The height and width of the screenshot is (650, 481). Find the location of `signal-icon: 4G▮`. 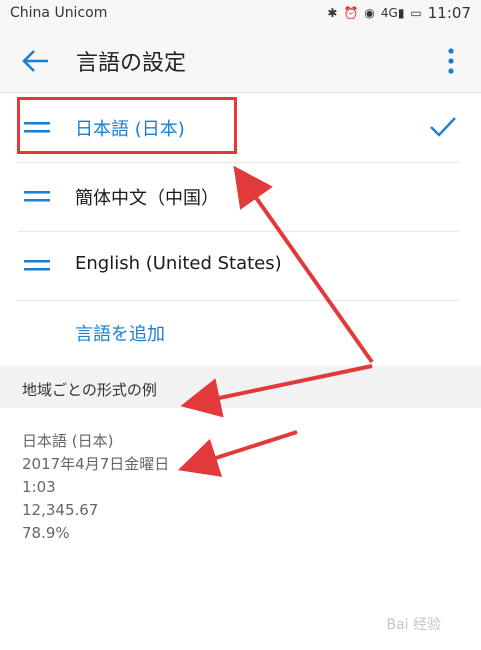

signal-icon: 4G▮ is located at coordinates (392, 13).